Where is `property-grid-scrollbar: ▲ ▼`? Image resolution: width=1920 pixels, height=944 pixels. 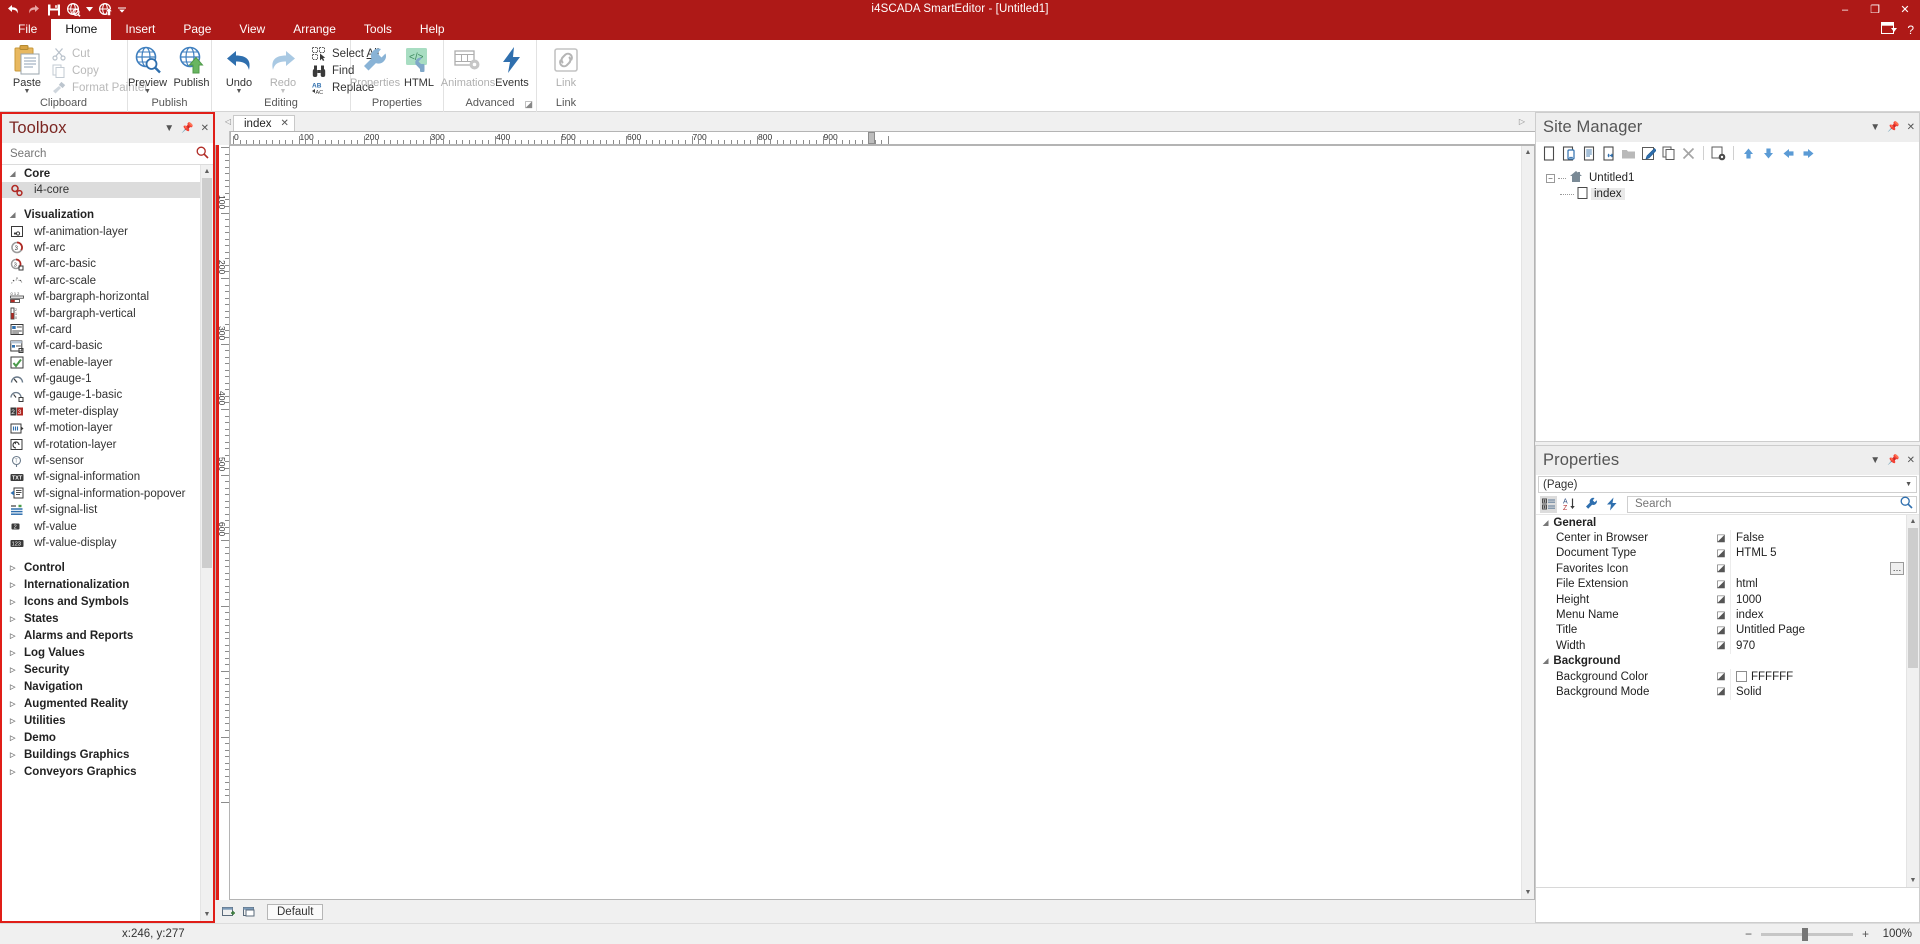 property-grid-scrollbar: ▲ ▼ is located at coordinates (1912, 701).